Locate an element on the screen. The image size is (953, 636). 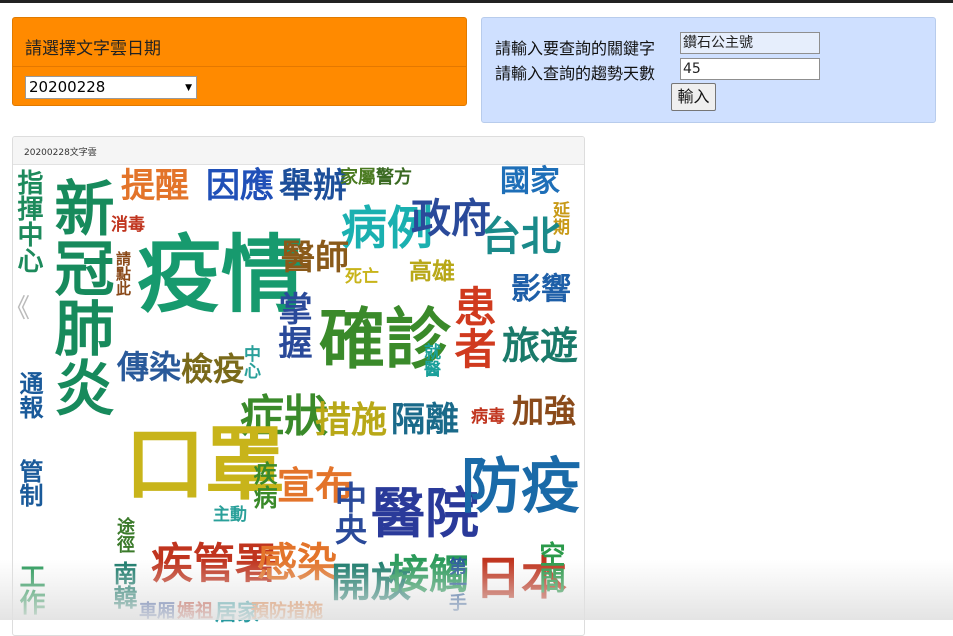
word-cloud-word: 病毒 is located at coordinates (488, 417).